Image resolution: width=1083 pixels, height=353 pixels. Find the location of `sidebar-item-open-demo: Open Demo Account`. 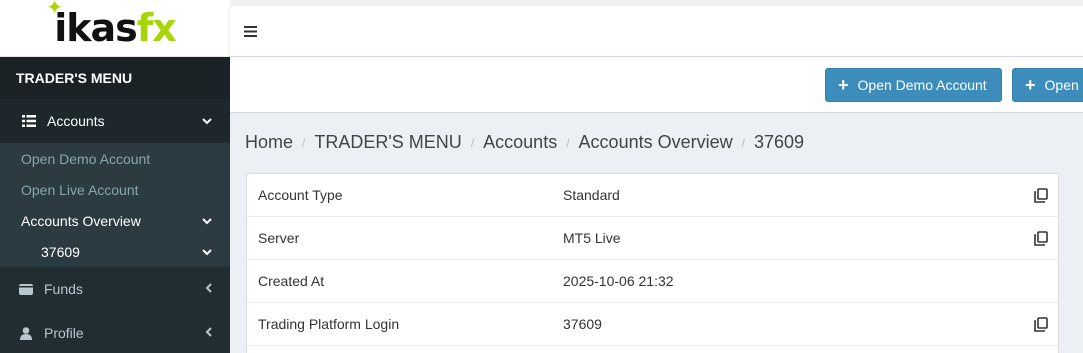

sidebar-item-open-demo: Open Demo Account is located at coordinates (115, 158).